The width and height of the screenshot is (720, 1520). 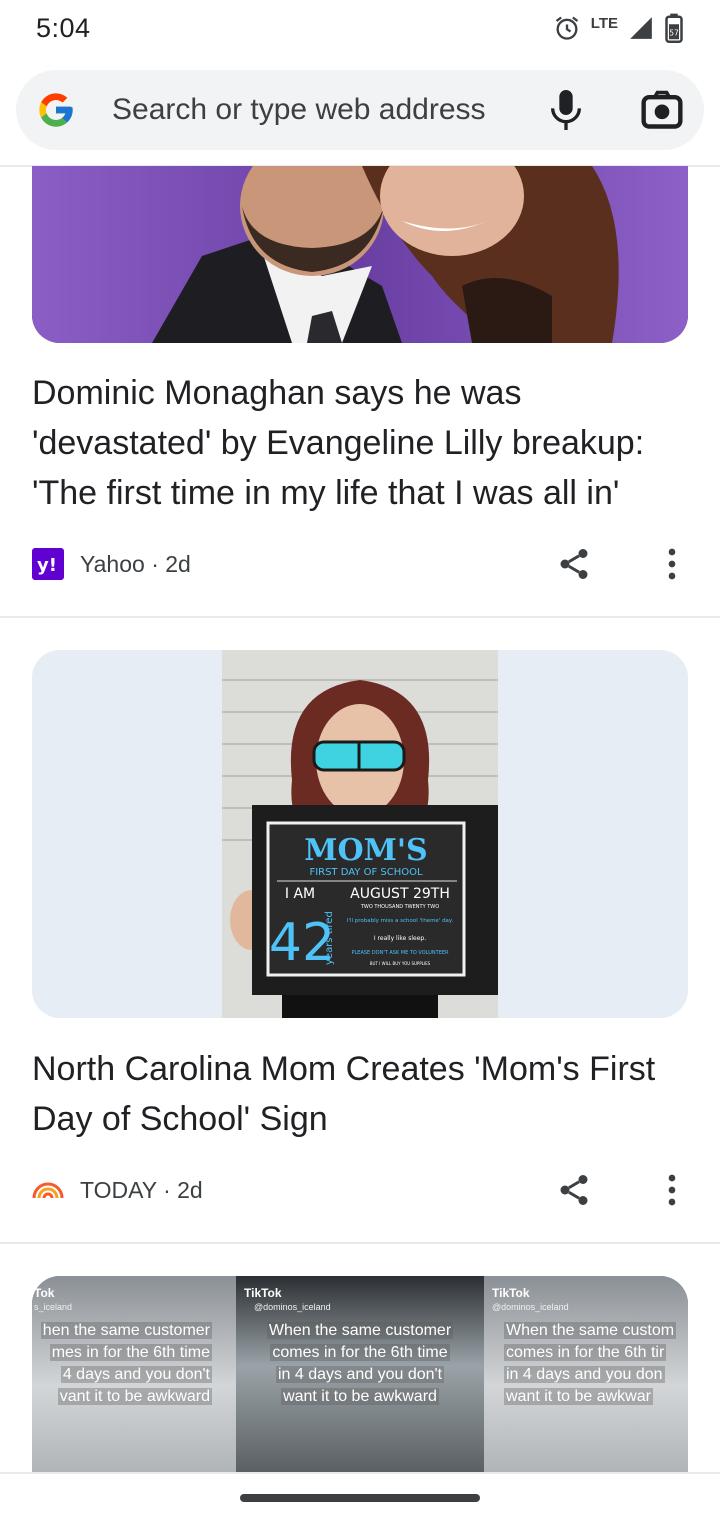 What do you see at coordinates (566, 28) in the screenshot?
I see `alarm-icon` at bounding box center [566, 28].